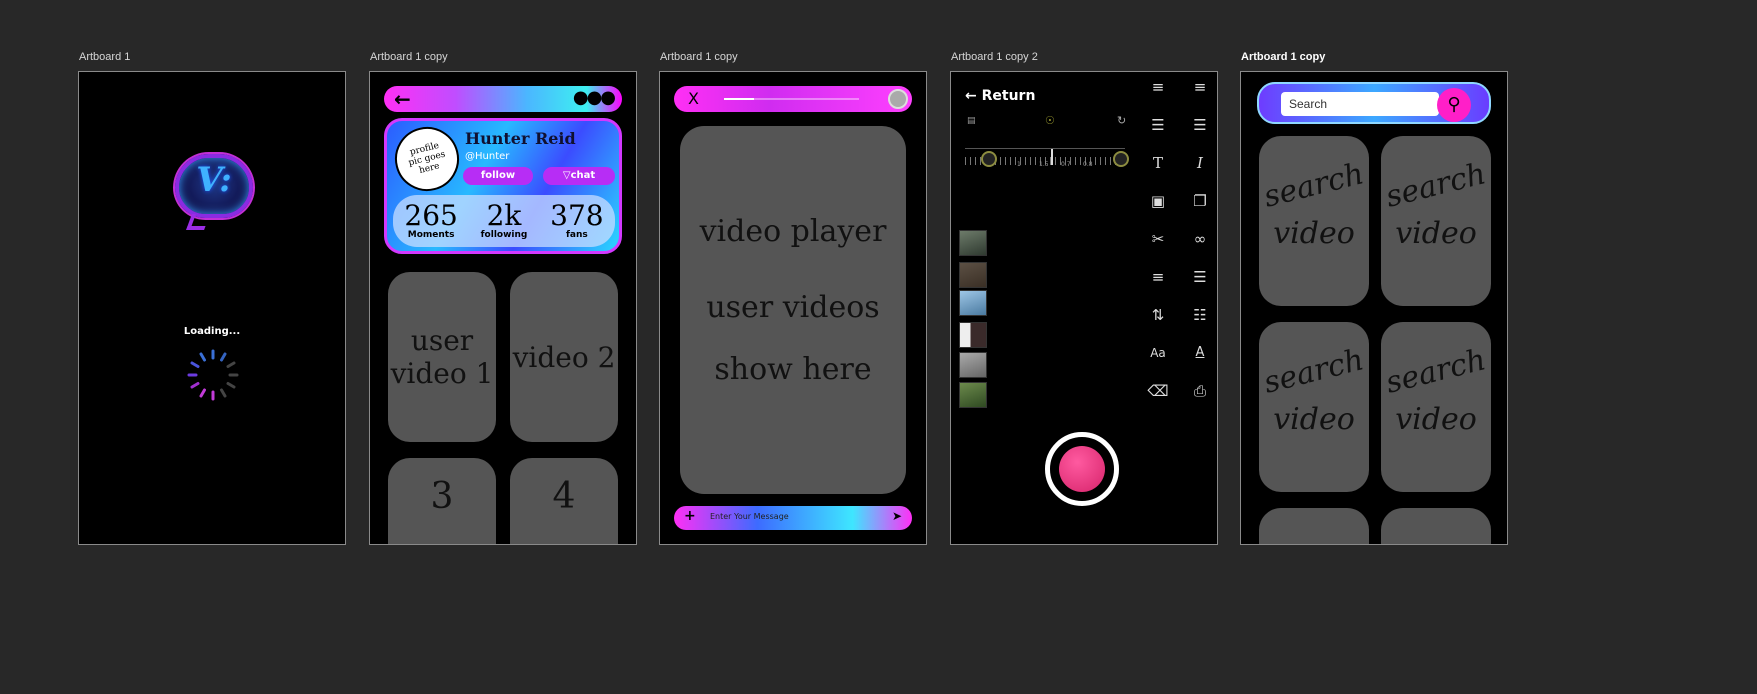 The image size is (1757, 694). What do you see at coordinates (1200, 391) in the screenshot?
I see `print-icon: ⎙` at bounding box center [1200, 391].